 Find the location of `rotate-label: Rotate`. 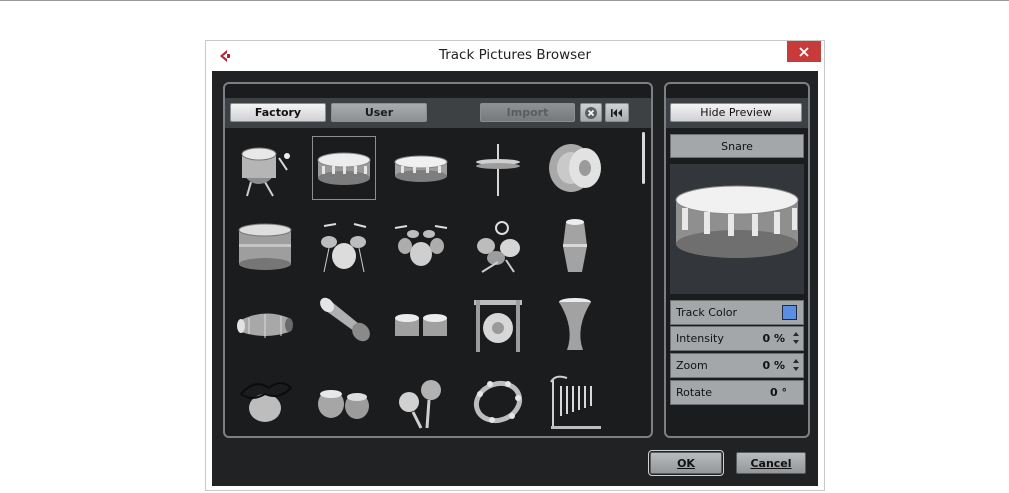

rotate-label: Rotate is located at coordinates (694, 392).